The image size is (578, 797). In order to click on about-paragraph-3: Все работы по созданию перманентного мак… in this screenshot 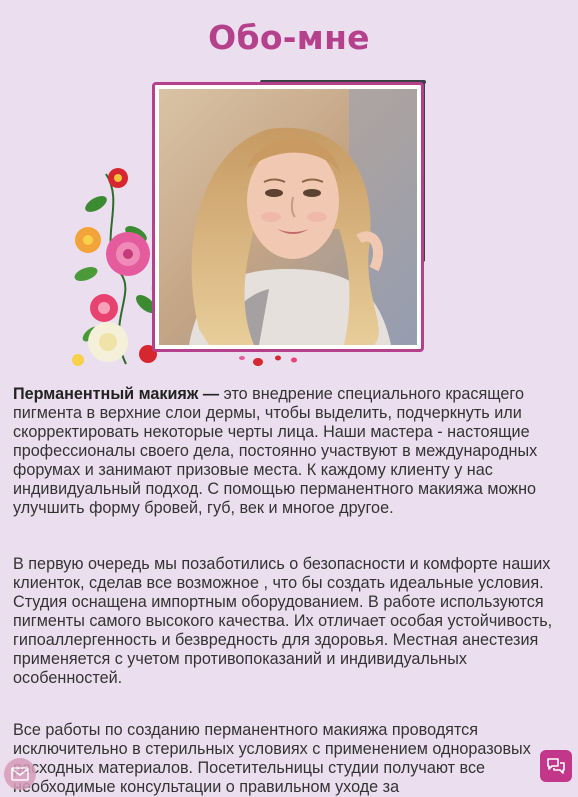, I will do `click(272, 758)`.